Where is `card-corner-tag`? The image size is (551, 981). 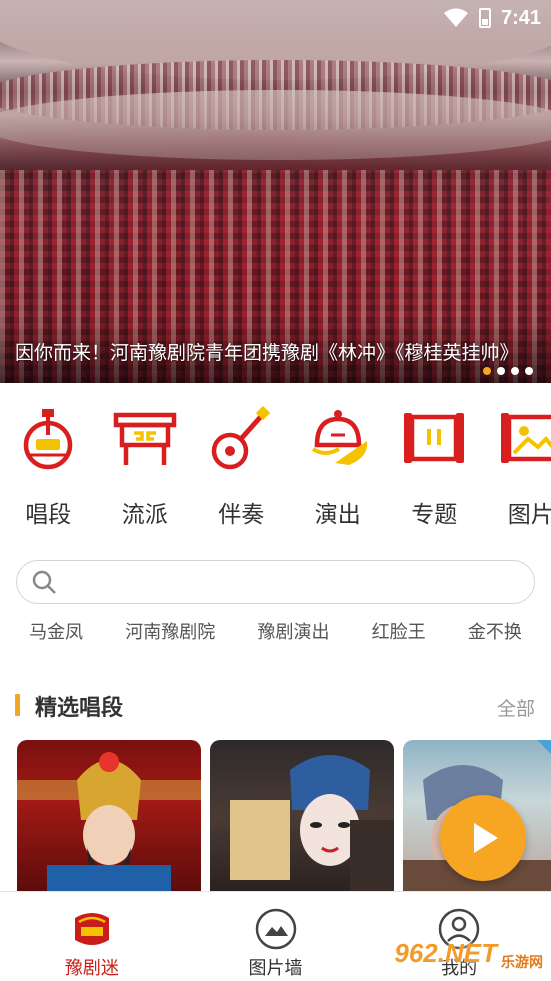 card-corner-tag is located at coordinates (544, 753).